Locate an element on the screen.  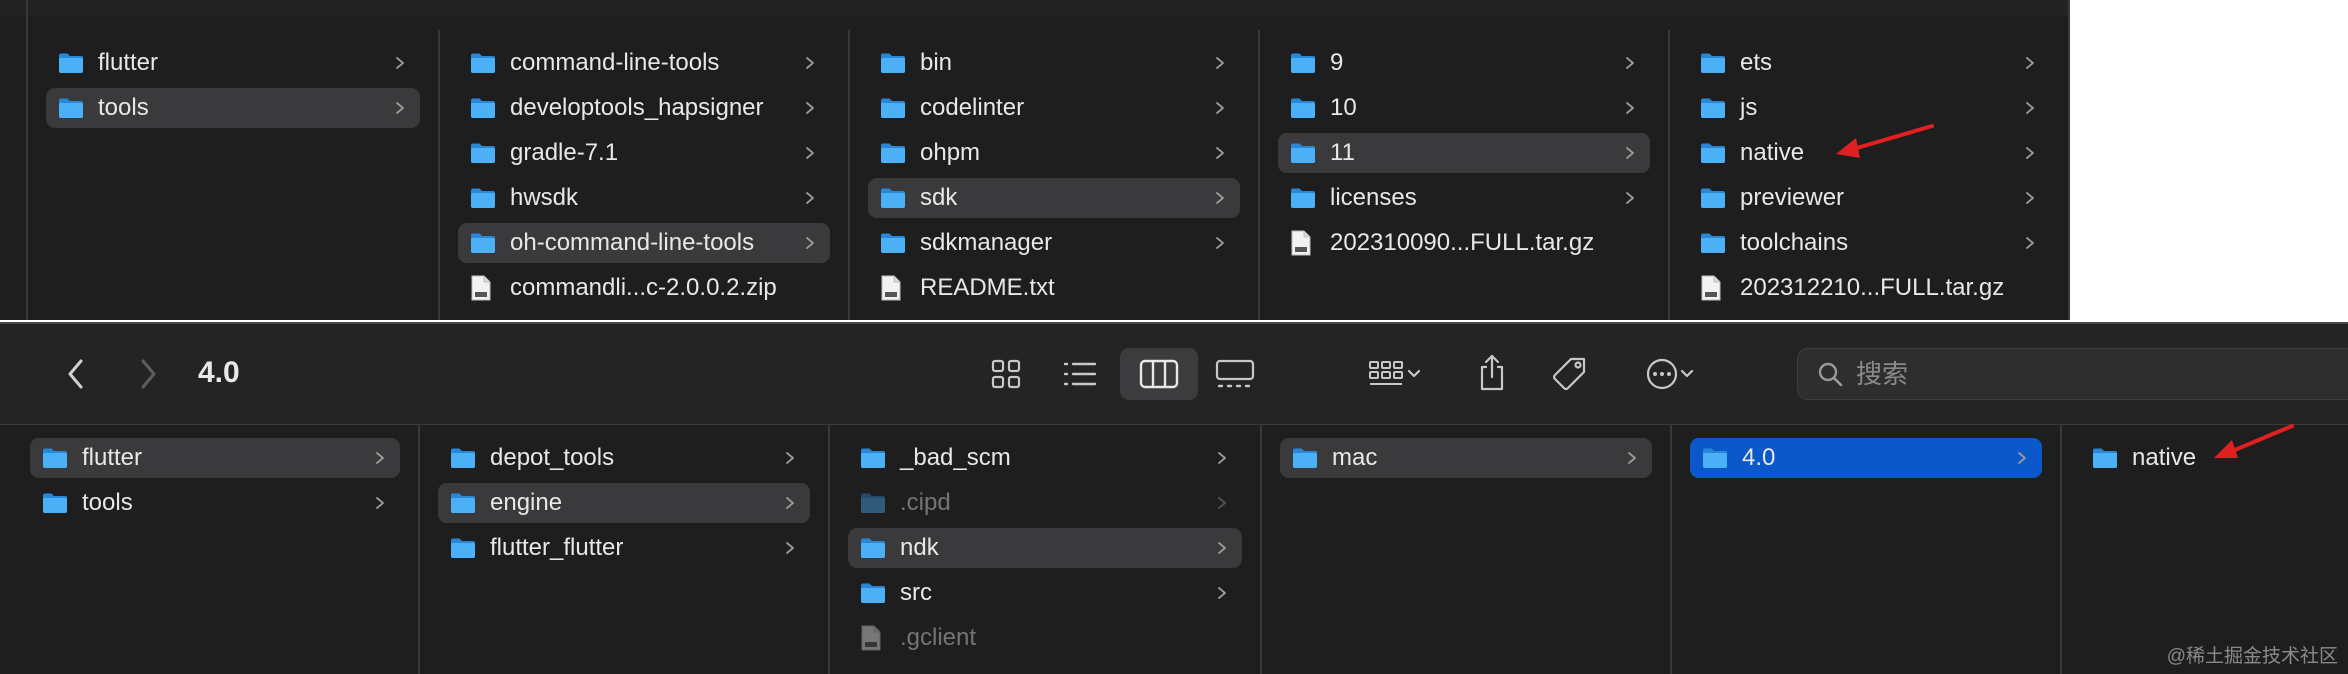
item-label: ohpm is located at coordinates (950, 152).